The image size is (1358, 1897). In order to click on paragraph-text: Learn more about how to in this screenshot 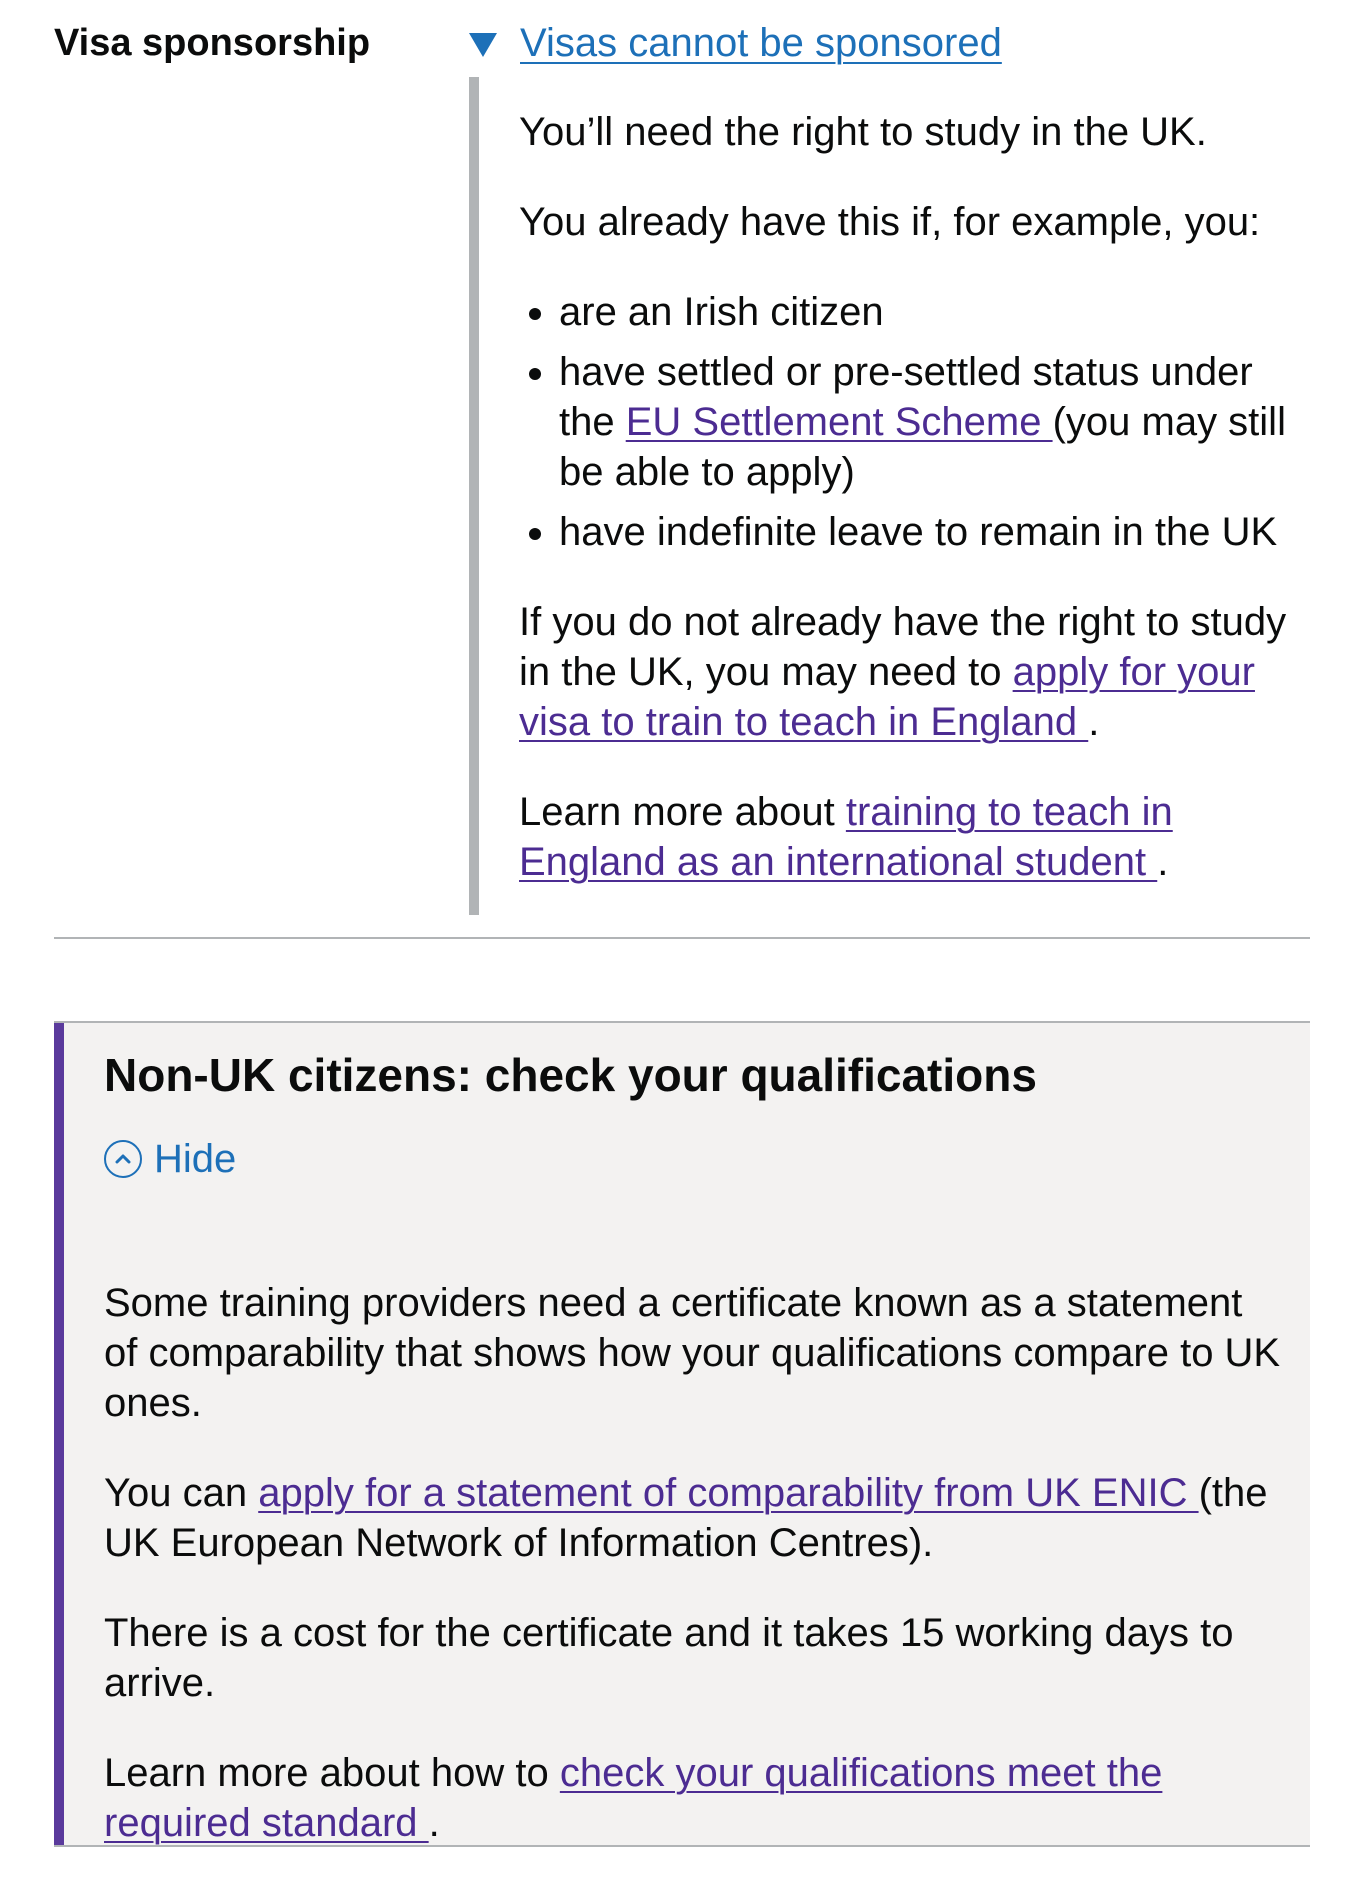, I will do `click(332, 1773)`.